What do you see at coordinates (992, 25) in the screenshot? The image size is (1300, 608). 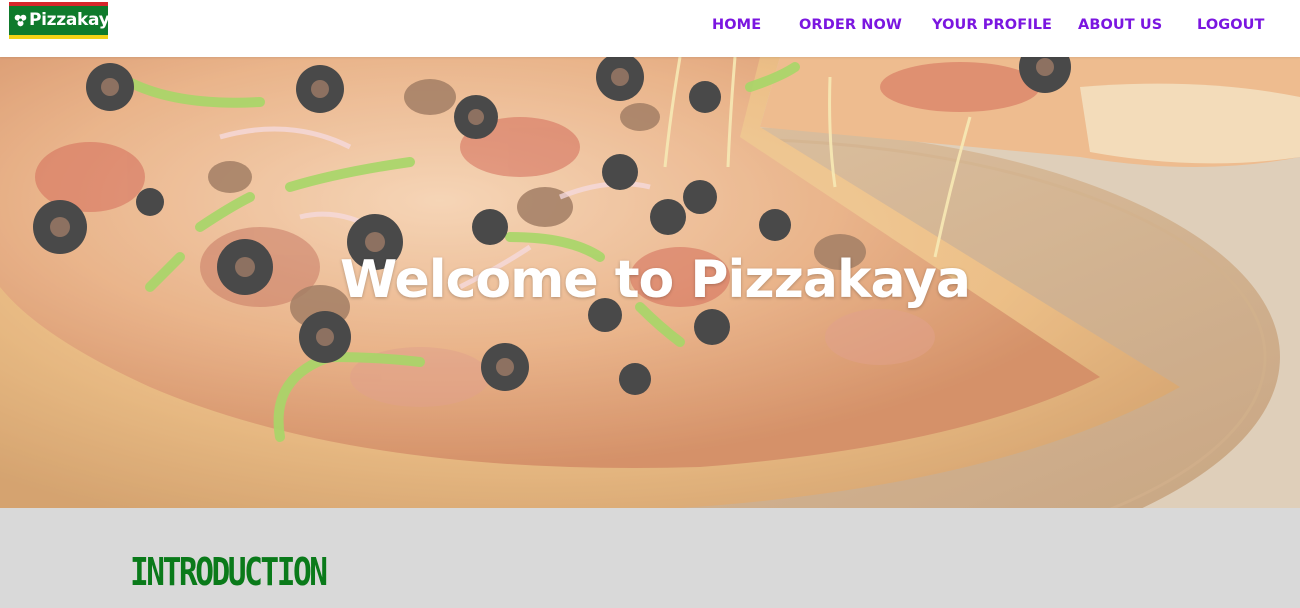 I see `nav-your-profile: YOUR PROFILE` at bounding box center [992, 25].